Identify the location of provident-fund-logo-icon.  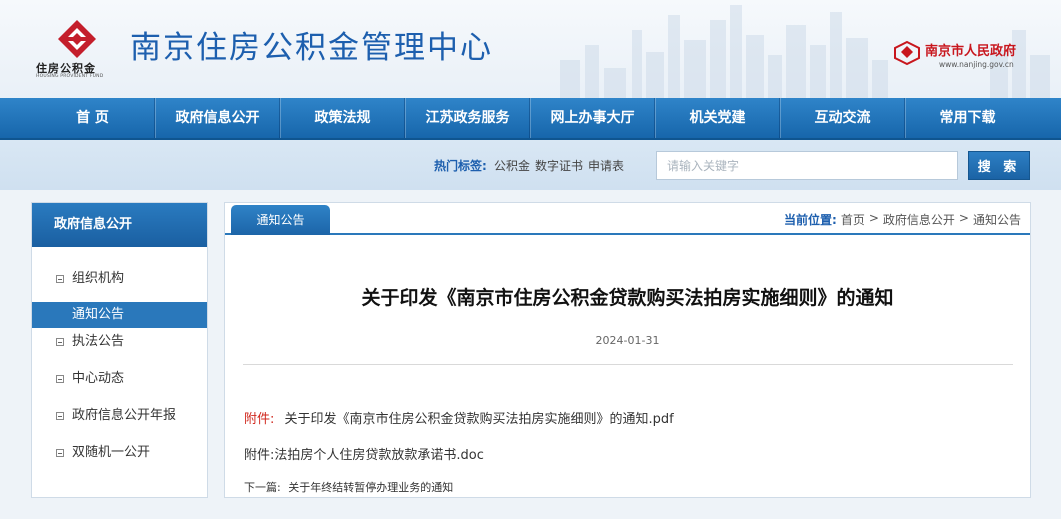
(77, 39).